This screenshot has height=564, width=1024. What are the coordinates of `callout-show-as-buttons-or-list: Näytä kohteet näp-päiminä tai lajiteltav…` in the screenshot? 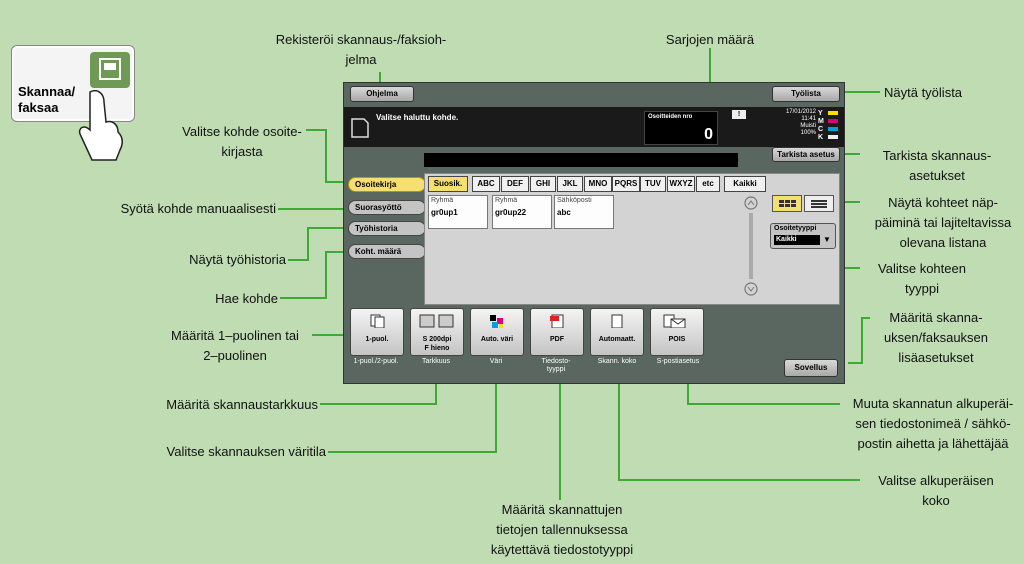 It's located at (943, 222).